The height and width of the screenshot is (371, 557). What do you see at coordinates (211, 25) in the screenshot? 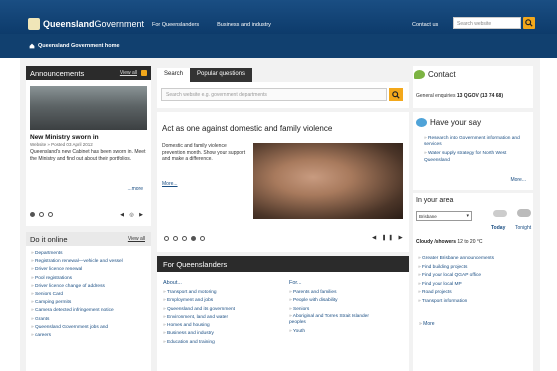
I see `top-nav: For Queenslanders Business and industry` at bounding box center [211, 25].